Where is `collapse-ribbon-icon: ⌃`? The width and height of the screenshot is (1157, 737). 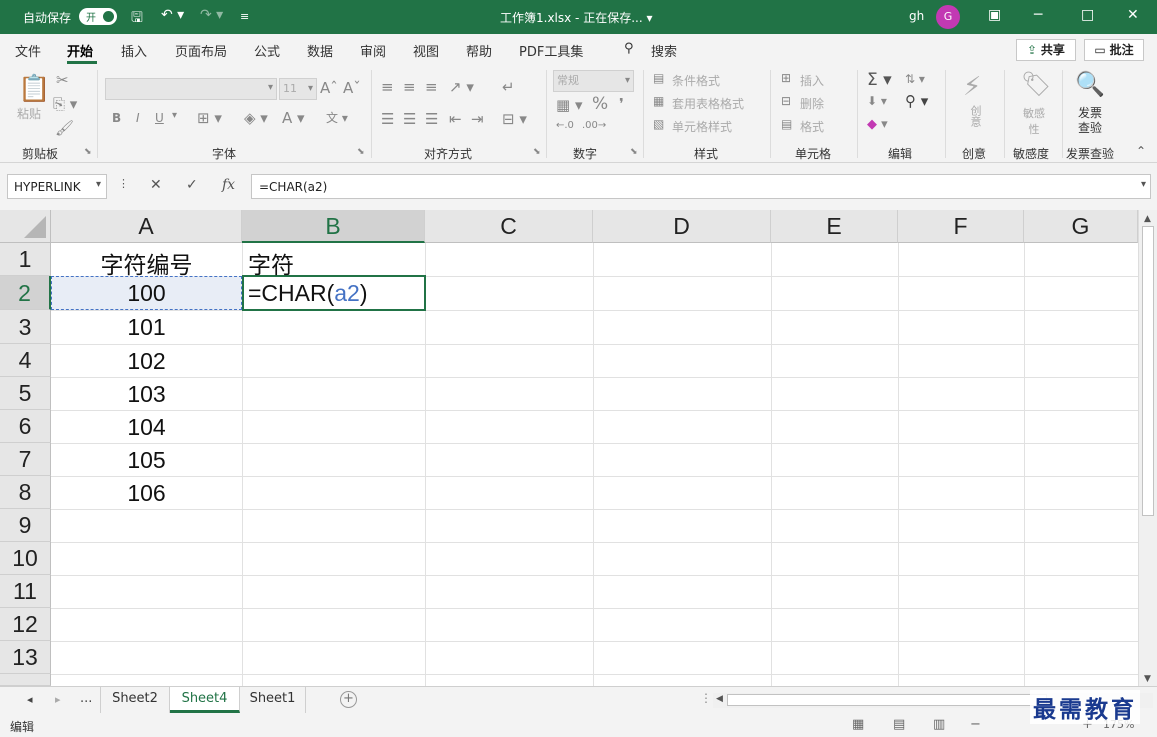 collapse-ribbon-icon: ⌃ is located at coordinates (1141, 151).